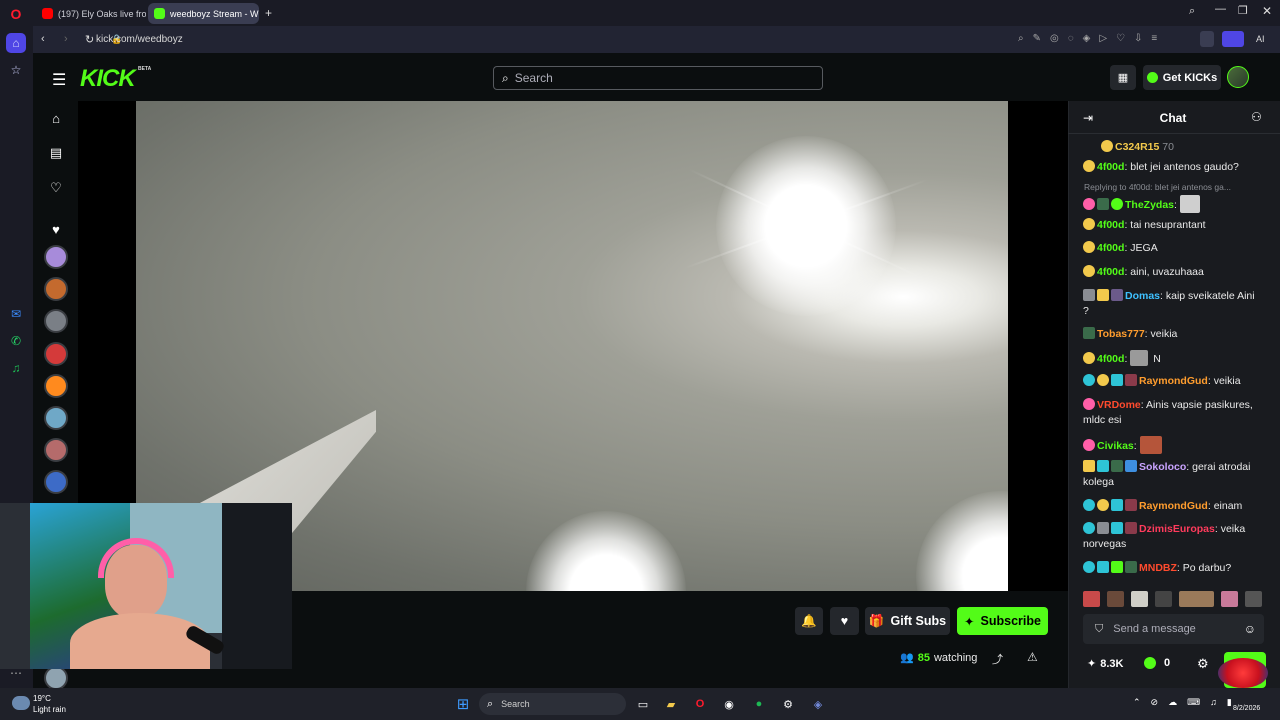 The width and height of the screenshot is (1280, 720). Describe the element at coordinates (16, 341) in the screenshot. I see `whatsapp-icon: ✆` at that location.